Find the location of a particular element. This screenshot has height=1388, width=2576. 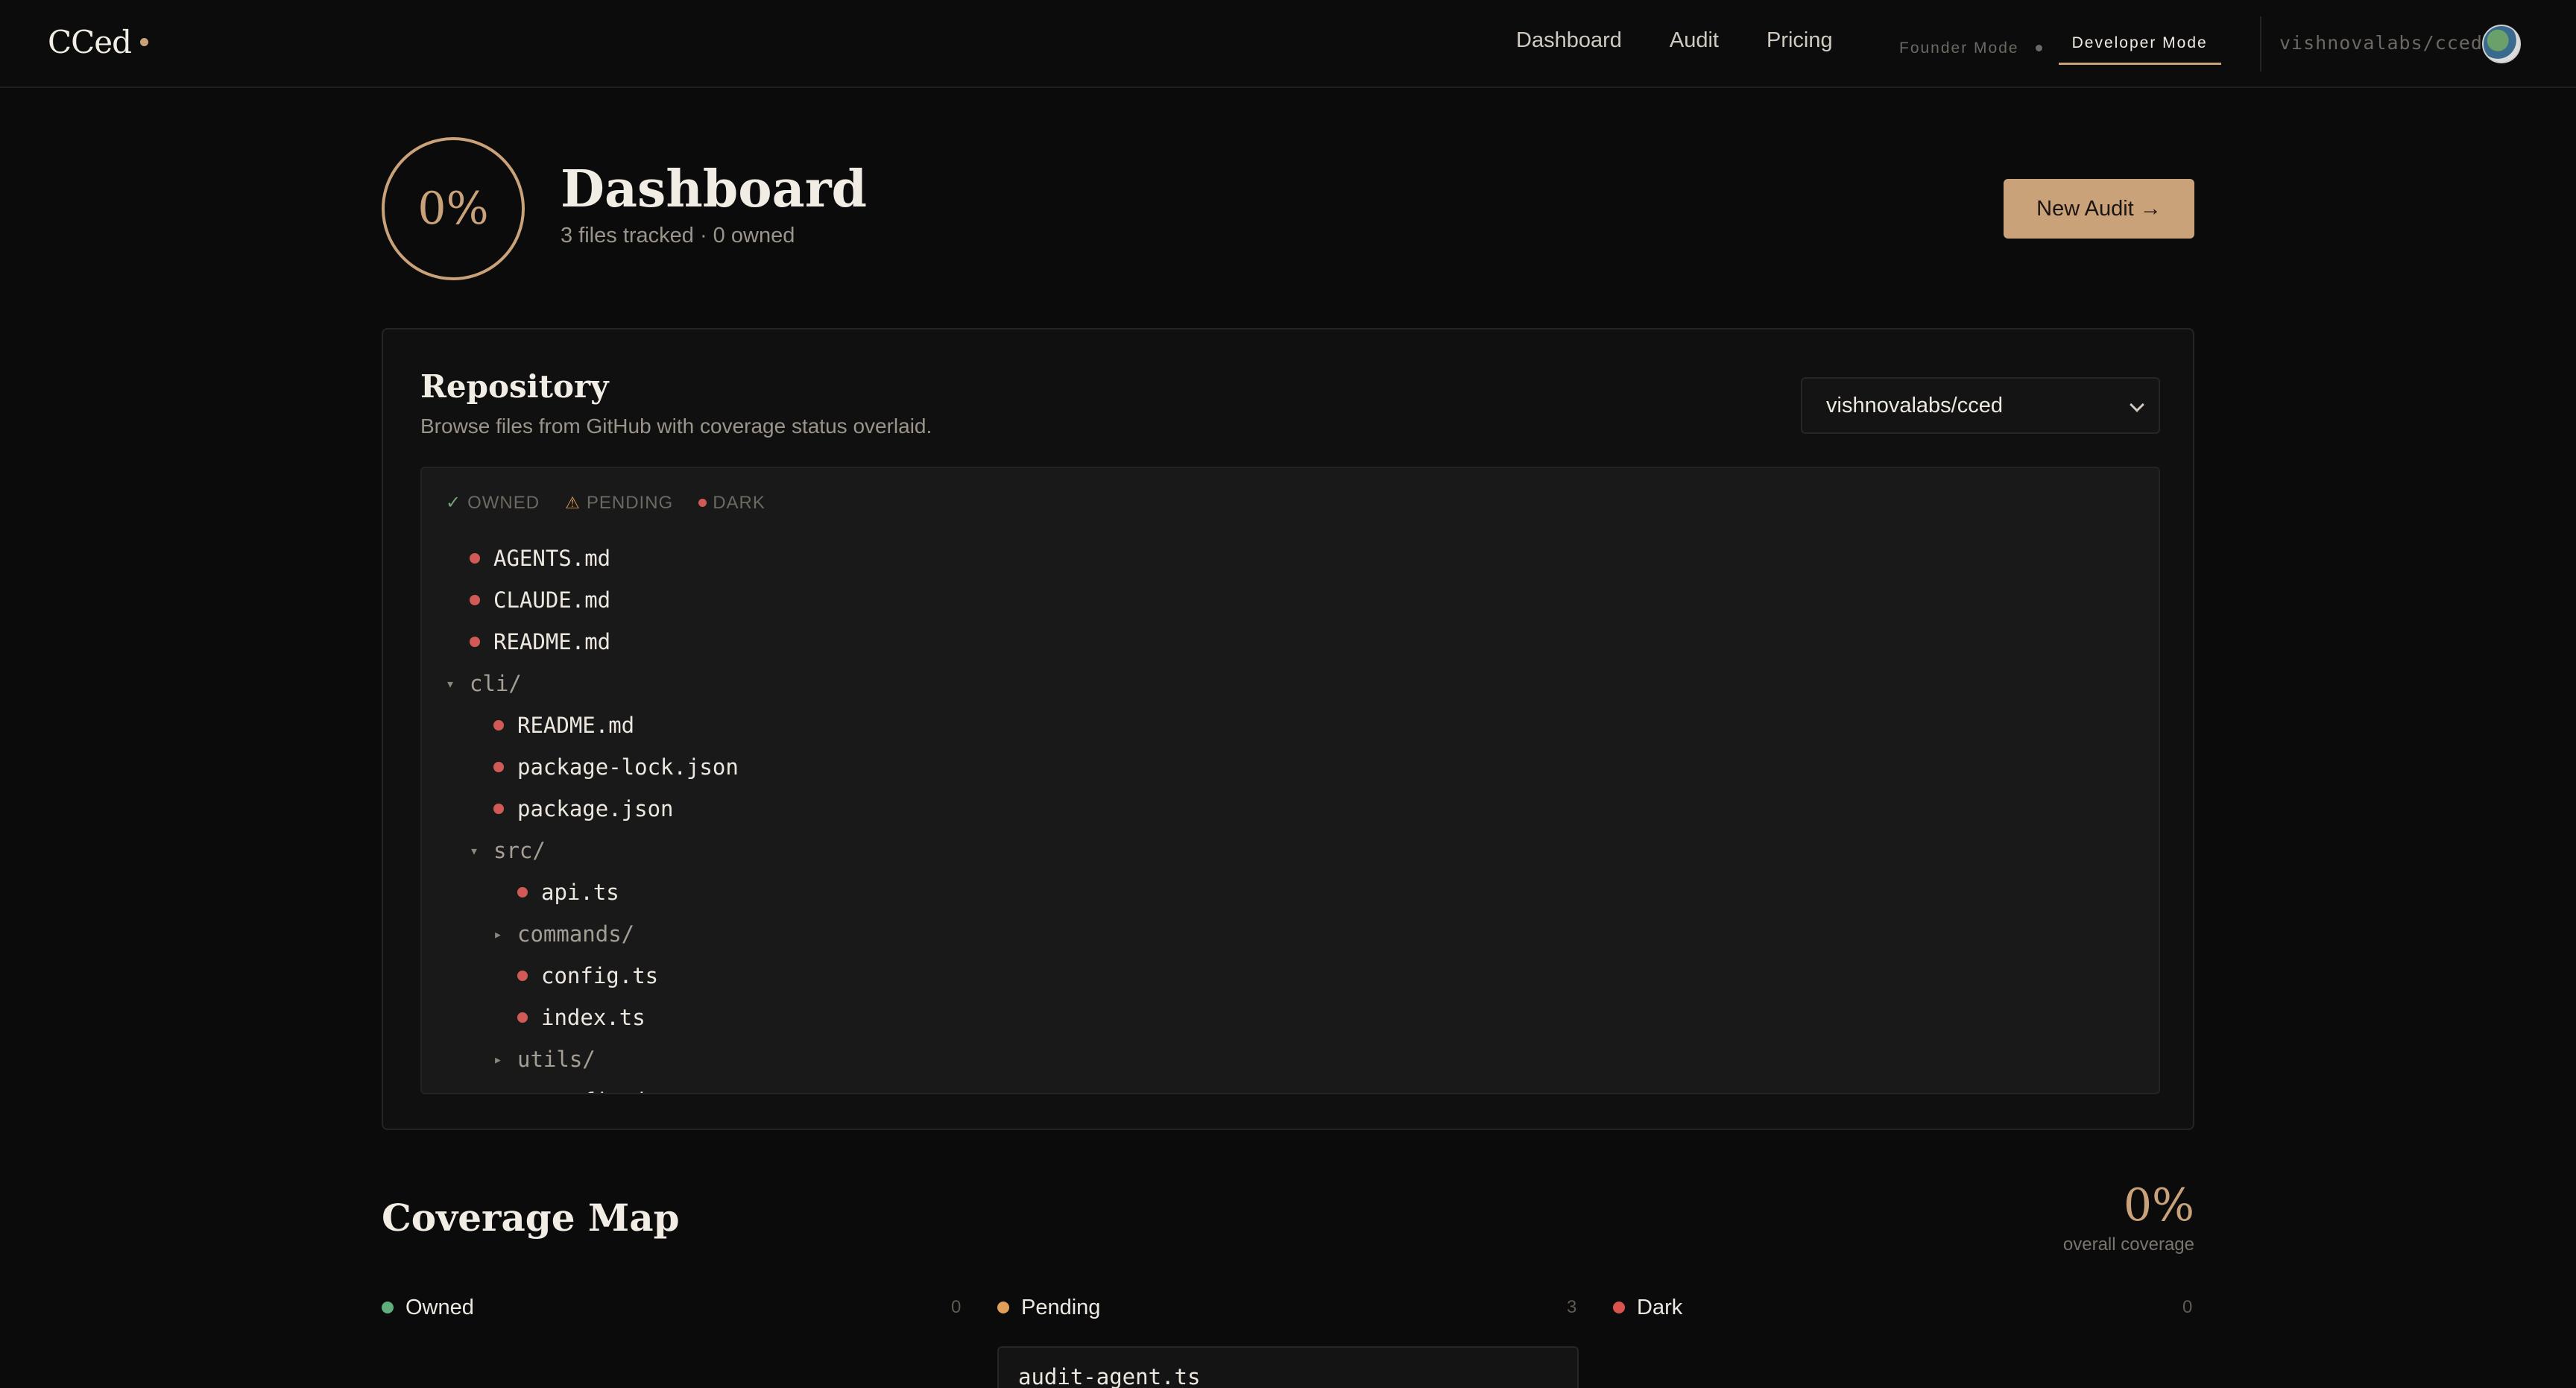

nav-link-audit: Audit is located at coordinates (1694, 40).